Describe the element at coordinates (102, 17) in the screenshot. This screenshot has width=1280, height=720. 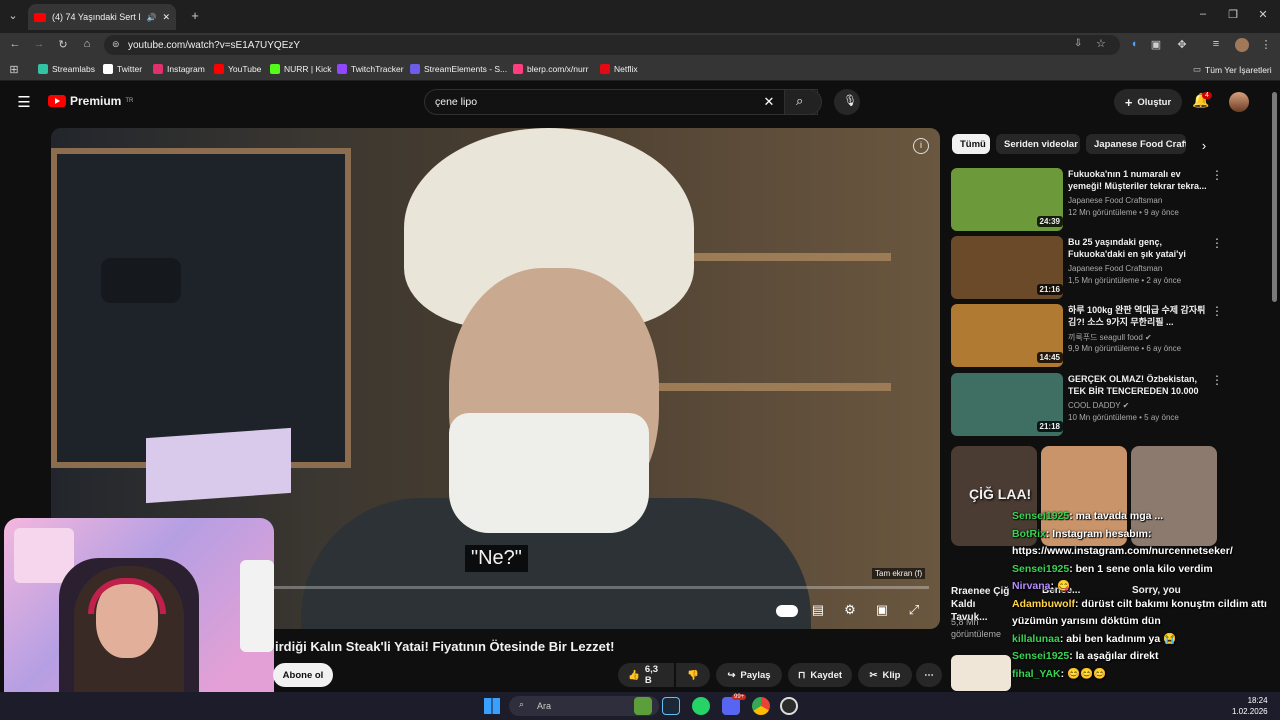
I see `browser-tab-active: (4) 74 Yaşındaki Sert Dilli K 🔊 ✕` at that location.